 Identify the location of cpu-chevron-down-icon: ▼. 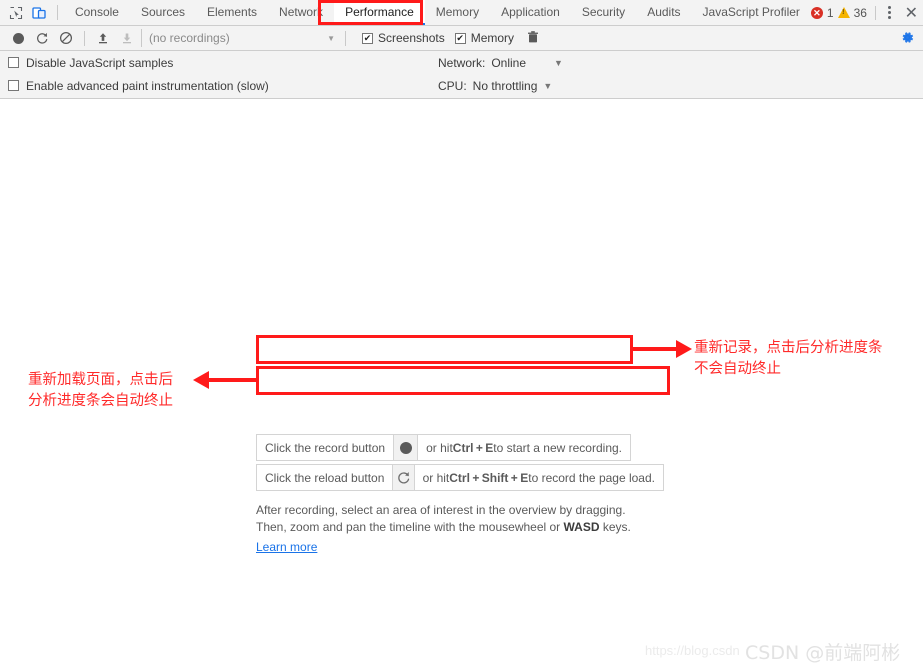
(547, 86).